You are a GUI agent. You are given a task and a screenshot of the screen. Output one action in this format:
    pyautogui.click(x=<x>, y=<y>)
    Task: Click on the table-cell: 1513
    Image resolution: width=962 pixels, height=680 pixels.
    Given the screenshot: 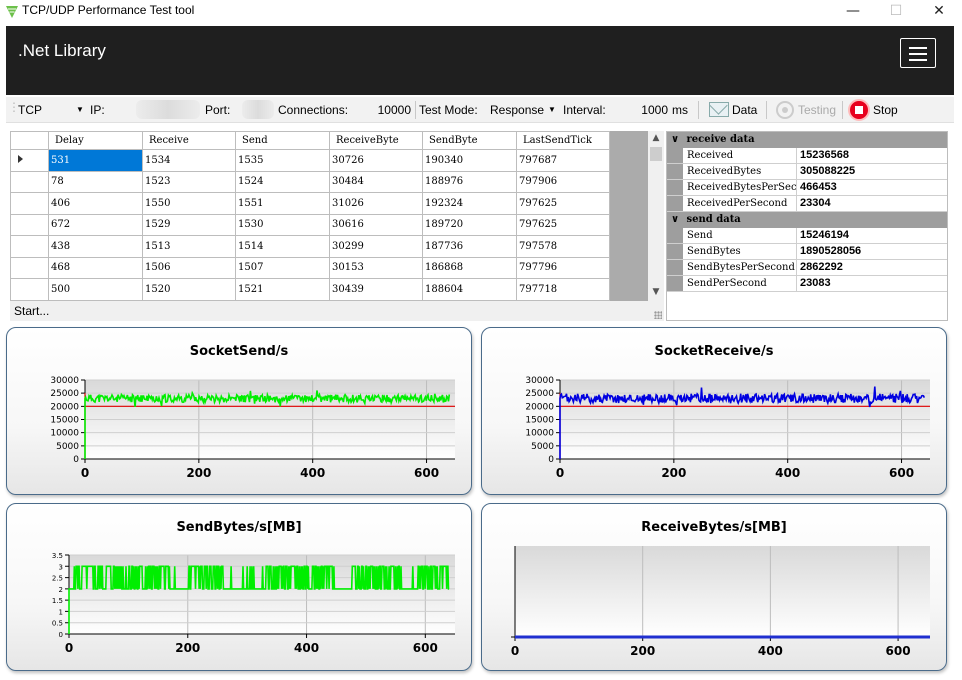 What is the action you would take?
    pyautogui.click(x=189, y=246)
    